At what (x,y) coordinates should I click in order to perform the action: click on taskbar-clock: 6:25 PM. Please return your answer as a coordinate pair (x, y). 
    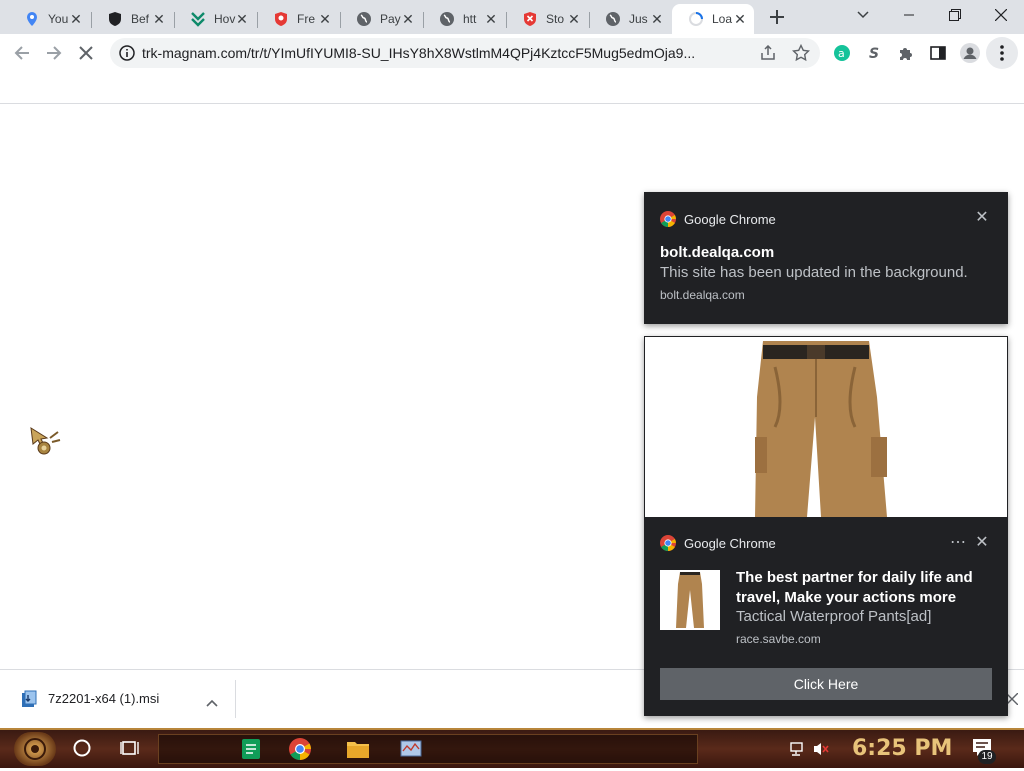
    Looking at the image, I should click on (902, 748).